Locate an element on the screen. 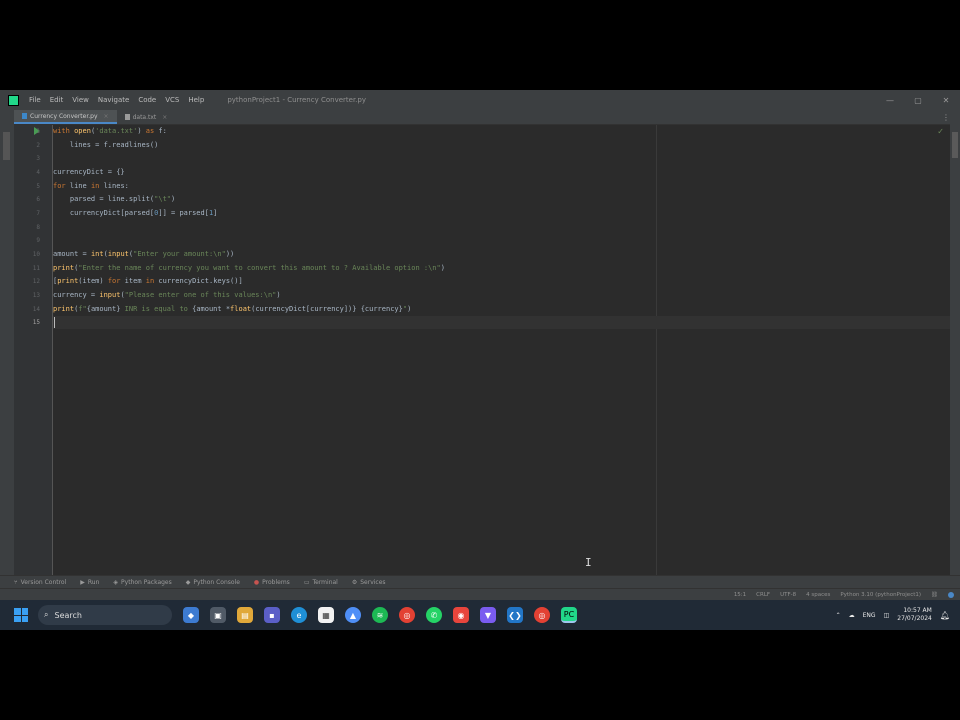 This screenshot has height=720, width=960. tool-tab-label: Terminal is located at coordinates (325, 582).